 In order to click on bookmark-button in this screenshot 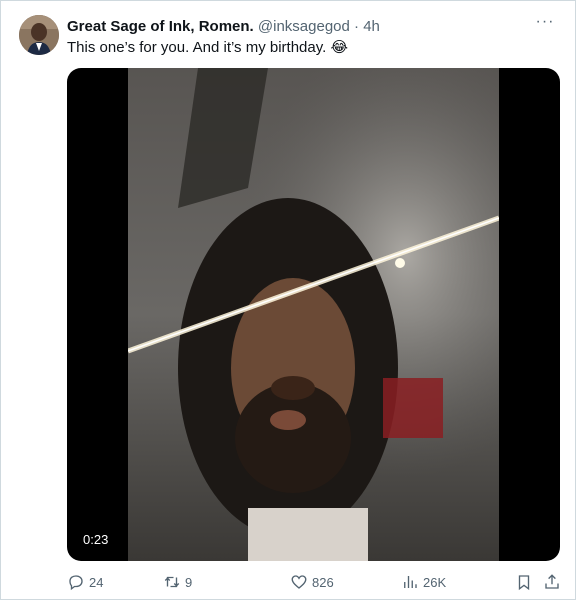, I will do `click(524, 582)`.